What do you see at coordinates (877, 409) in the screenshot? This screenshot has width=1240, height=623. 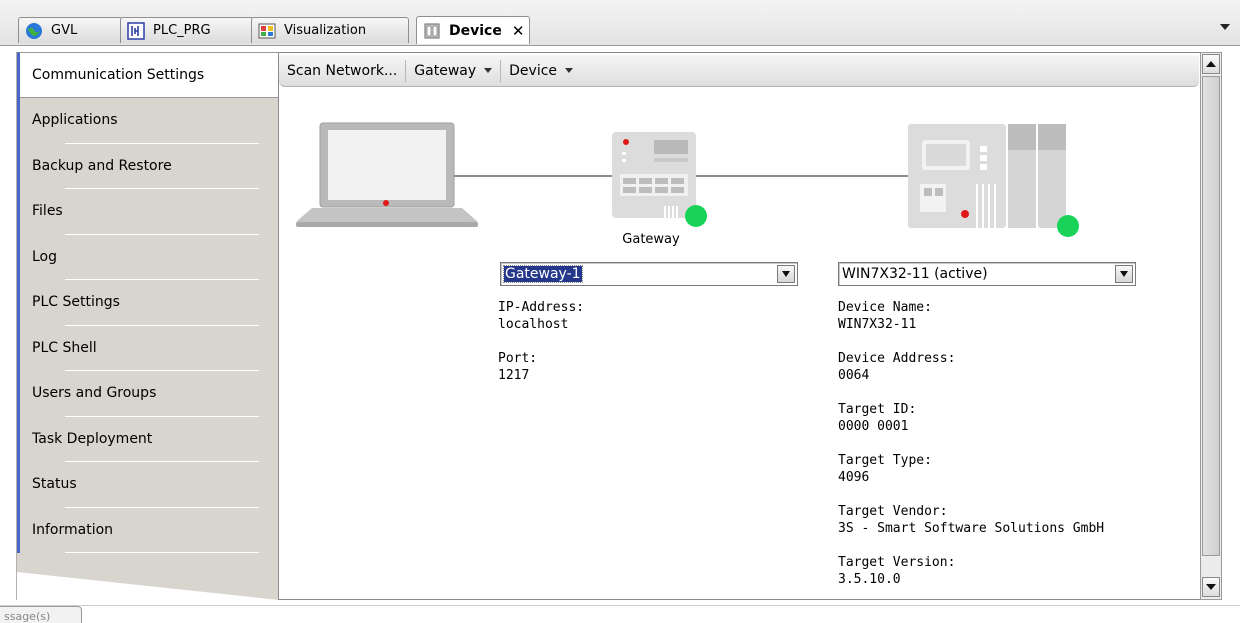 I see `target-id-label: Target ID:` at bounding box center [877, 409].